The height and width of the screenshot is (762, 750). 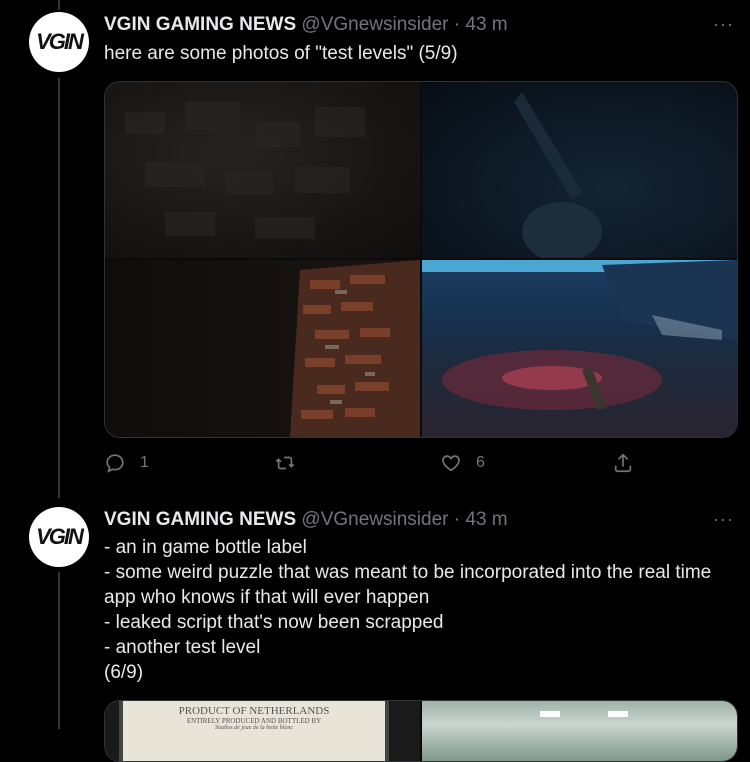 What do you see at coordinates (245, 170) in the screenshot?
I see `stone-texture` at bounding box center [245, 170].